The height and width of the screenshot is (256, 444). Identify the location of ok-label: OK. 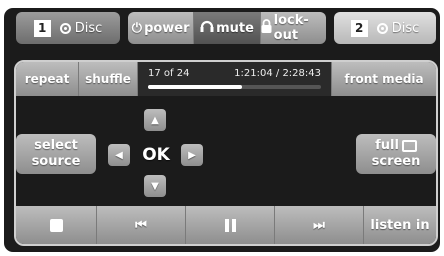
(156, 155).